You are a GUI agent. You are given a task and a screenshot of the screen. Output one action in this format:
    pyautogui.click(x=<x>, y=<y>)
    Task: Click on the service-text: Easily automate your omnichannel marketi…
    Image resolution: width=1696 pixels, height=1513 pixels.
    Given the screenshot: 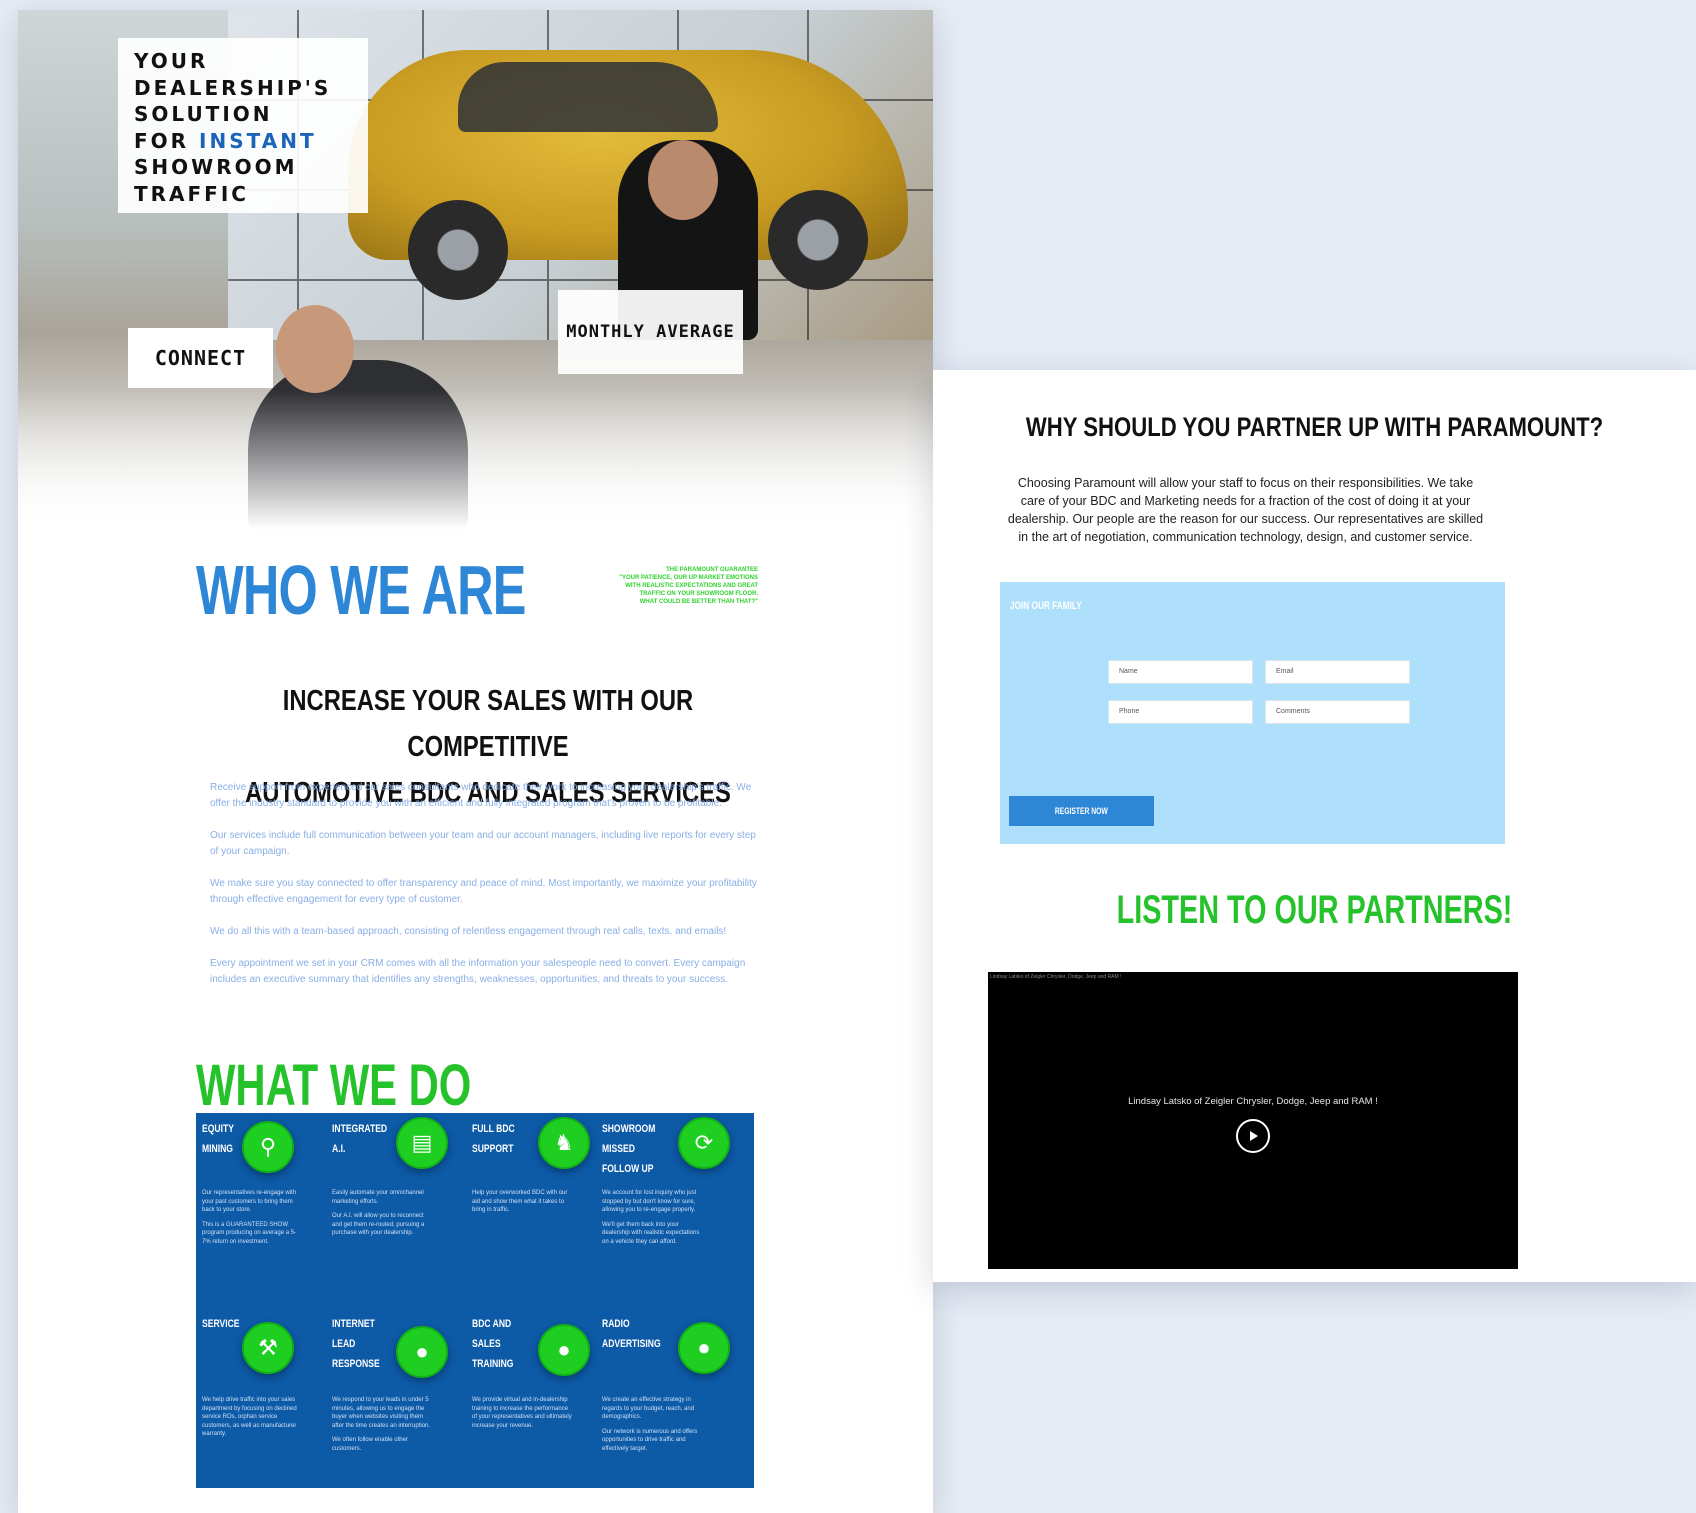 What is the action you would take?
    pyautogui.click(x=378, y=1197)
    